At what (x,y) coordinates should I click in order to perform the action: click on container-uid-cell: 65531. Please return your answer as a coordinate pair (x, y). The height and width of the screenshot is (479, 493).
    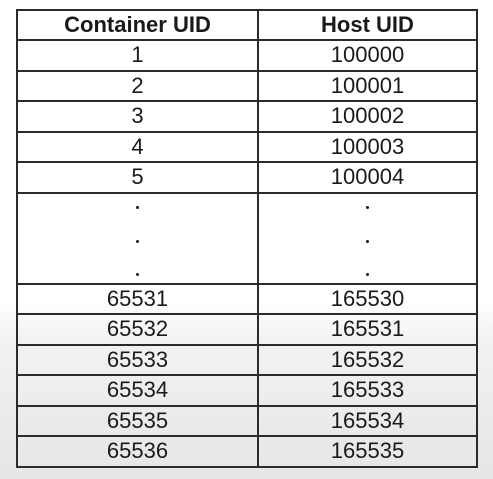
    Looking at the image, I should click on (137, 298).